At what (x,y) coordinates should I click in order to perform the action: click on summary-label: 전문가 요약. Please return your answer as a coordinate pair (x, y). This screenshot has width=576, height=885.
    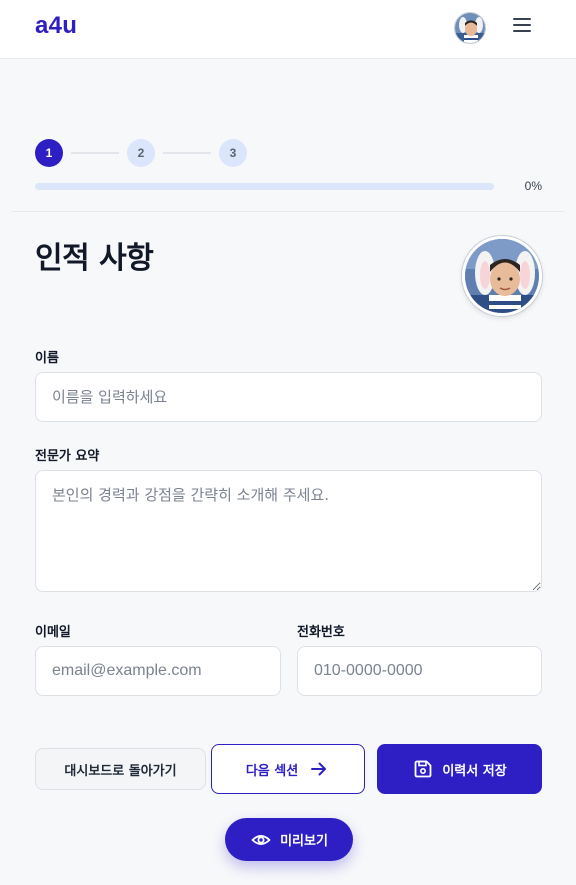
    Looking at the image, I should click on (67, 456).